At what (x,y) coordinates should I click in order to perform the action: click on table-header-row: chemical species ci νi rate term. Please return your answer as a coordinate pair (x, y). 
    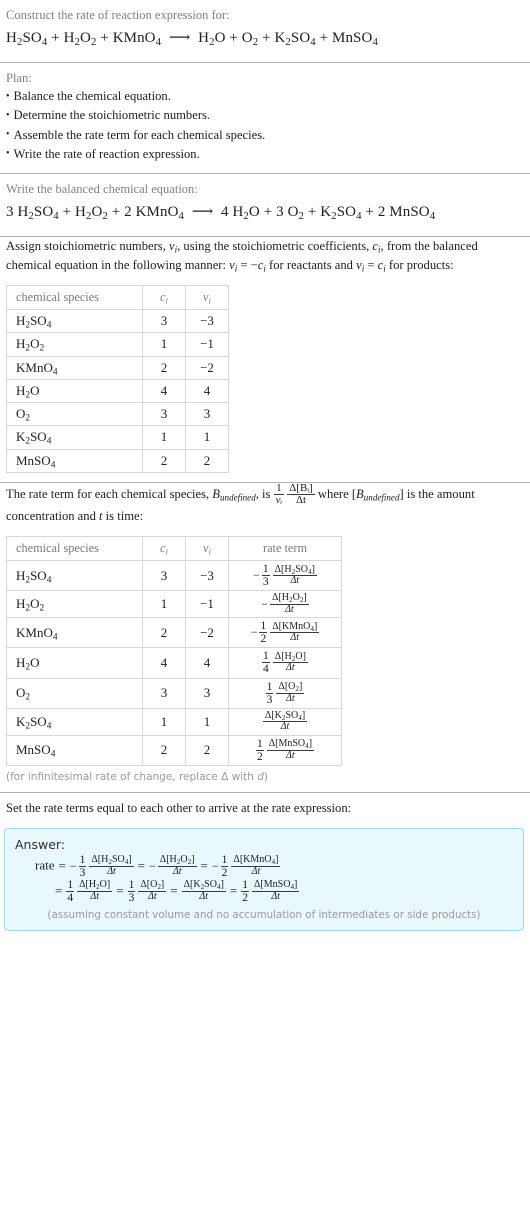
    Looking at the image, I should click on (174, 548).